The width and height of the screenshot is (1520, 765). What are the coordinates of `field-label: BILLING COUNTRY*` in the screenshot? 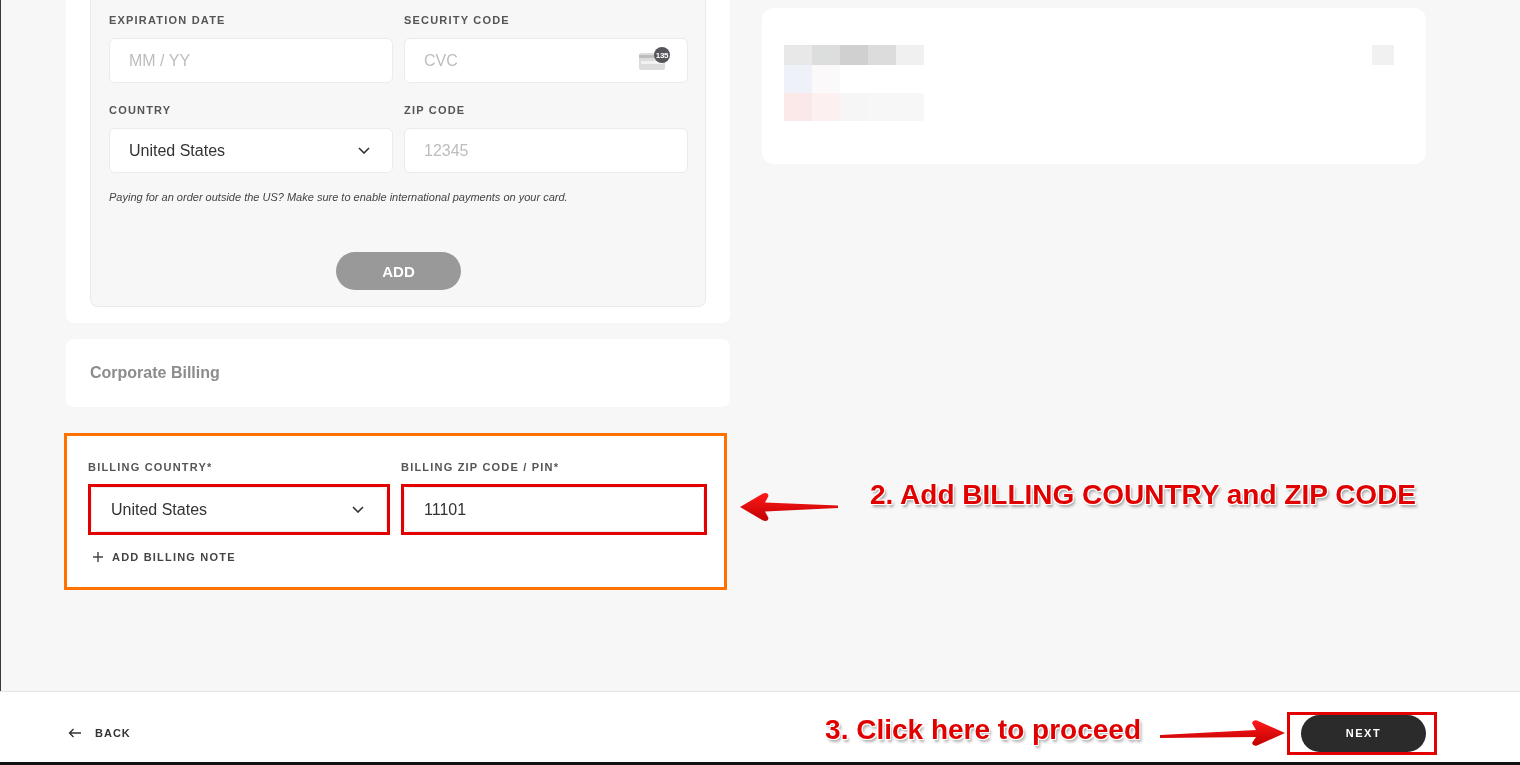 It's located at (150, 467).